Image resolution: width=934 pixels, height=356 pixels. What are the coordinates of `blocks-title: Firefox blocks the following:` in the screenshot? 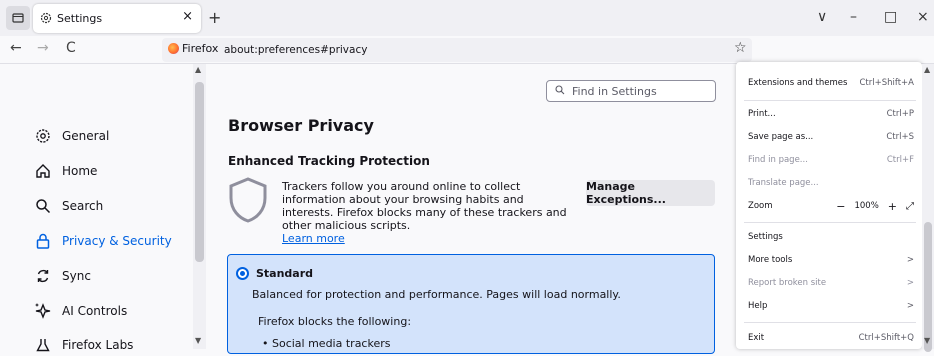 It's located at (335, 321).